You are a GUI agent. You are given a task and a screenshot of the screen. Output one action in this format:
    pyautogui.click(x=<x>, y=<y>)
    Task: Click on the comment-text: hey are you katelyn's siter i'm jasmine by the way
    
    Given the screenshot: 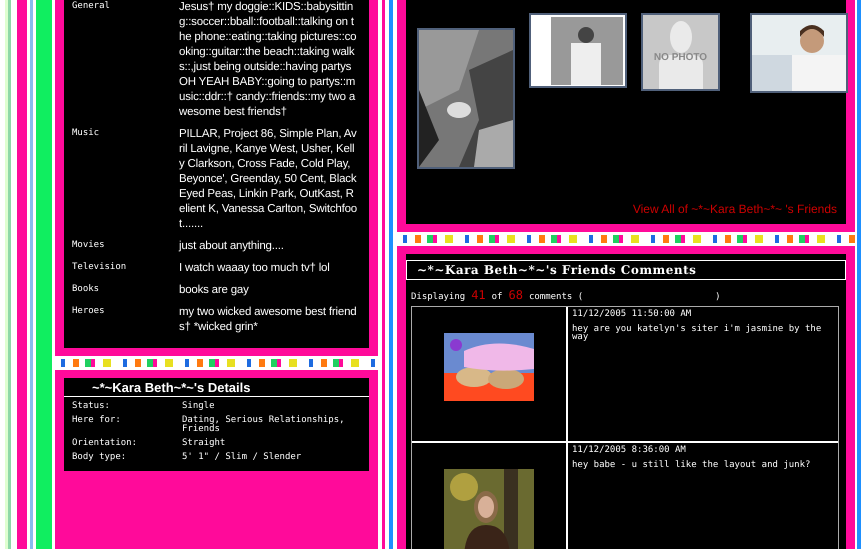 What is the action you would take?
    pyautogui.click(x=697, y=333)
    